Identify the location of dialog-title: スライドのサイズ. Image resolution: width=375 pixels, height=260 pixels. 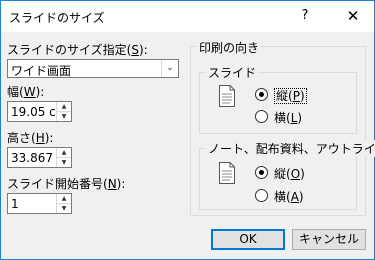
(57, 18).